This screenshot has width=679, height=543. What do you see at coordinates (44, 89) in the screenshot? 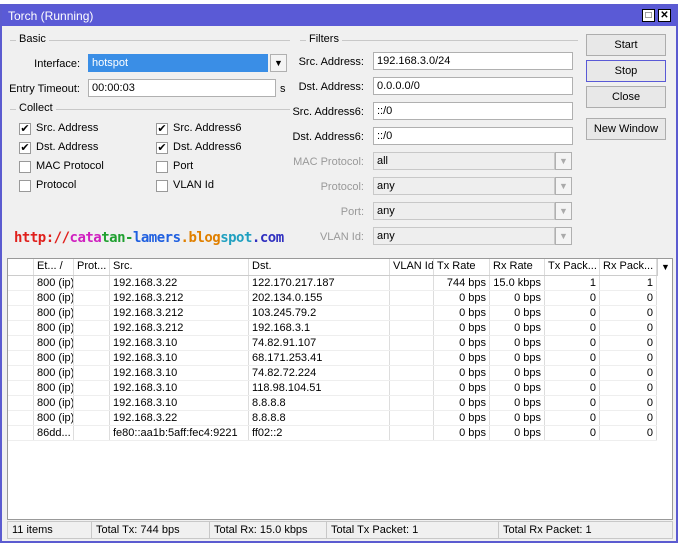
I see `timeout-label: Entry Timeout:` at bounding box center [44, 89].